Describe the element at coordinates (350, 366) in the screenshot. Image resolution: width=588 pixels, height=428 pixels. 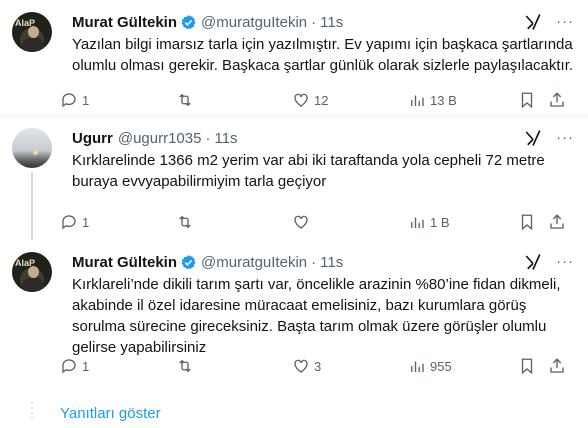
I see `like-button: 3` at that location.